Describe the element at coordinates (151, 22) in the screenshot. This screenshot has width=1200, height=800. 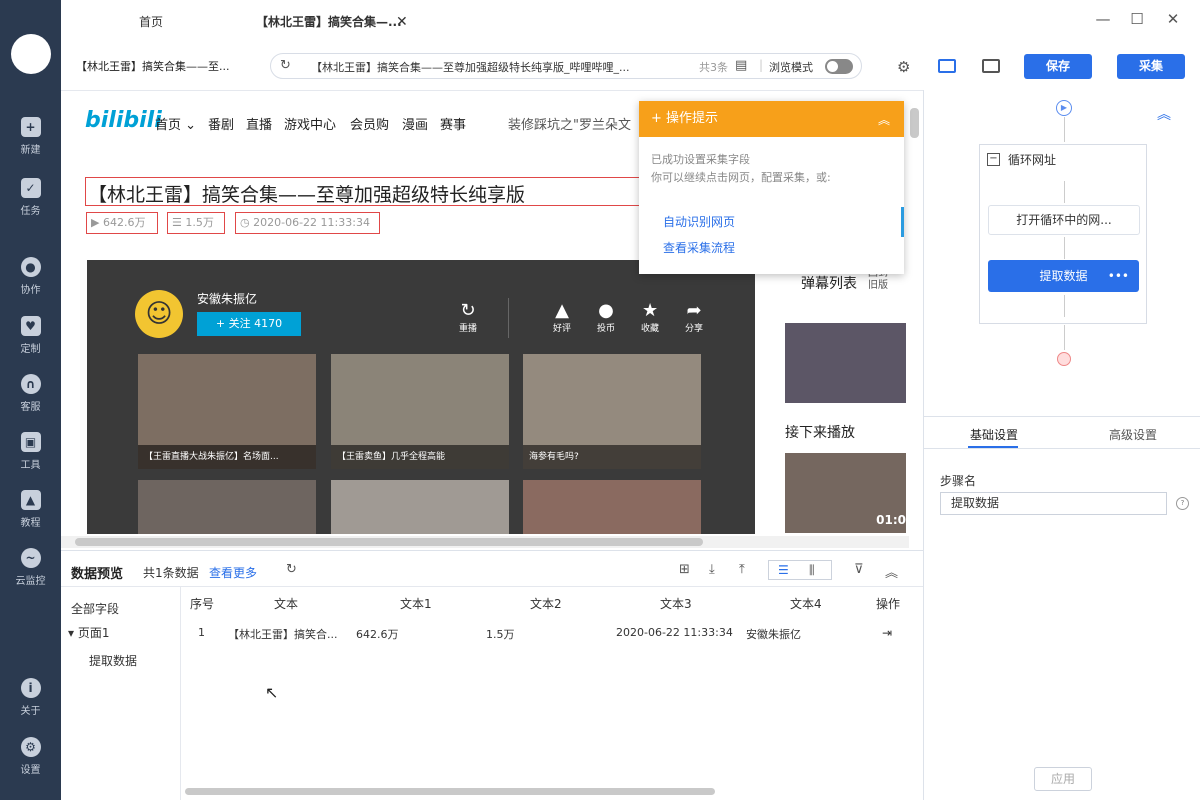
I see `tab-home: 首页` at that location.